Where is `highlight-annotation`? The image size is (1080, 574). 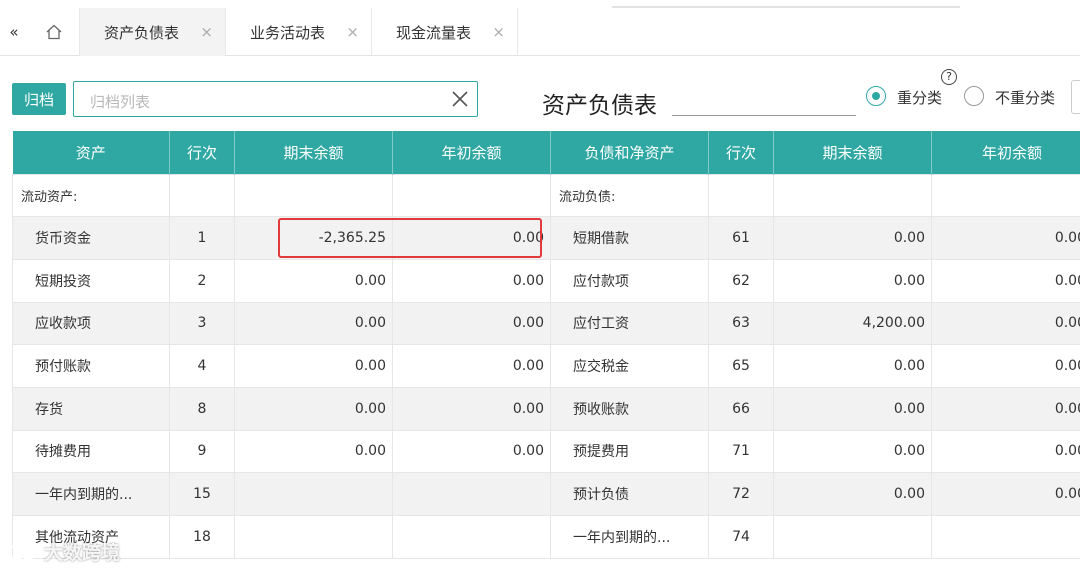
highlight-annotation is located at coordinates (410, 238).